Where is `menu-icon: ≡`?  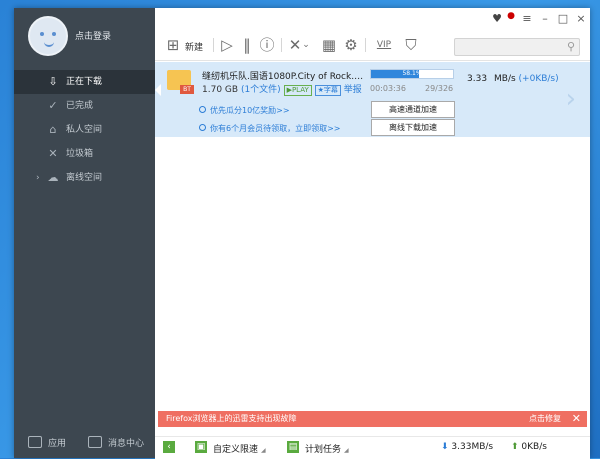
menu-icon: ≡ is located at coordinates (527, 19).